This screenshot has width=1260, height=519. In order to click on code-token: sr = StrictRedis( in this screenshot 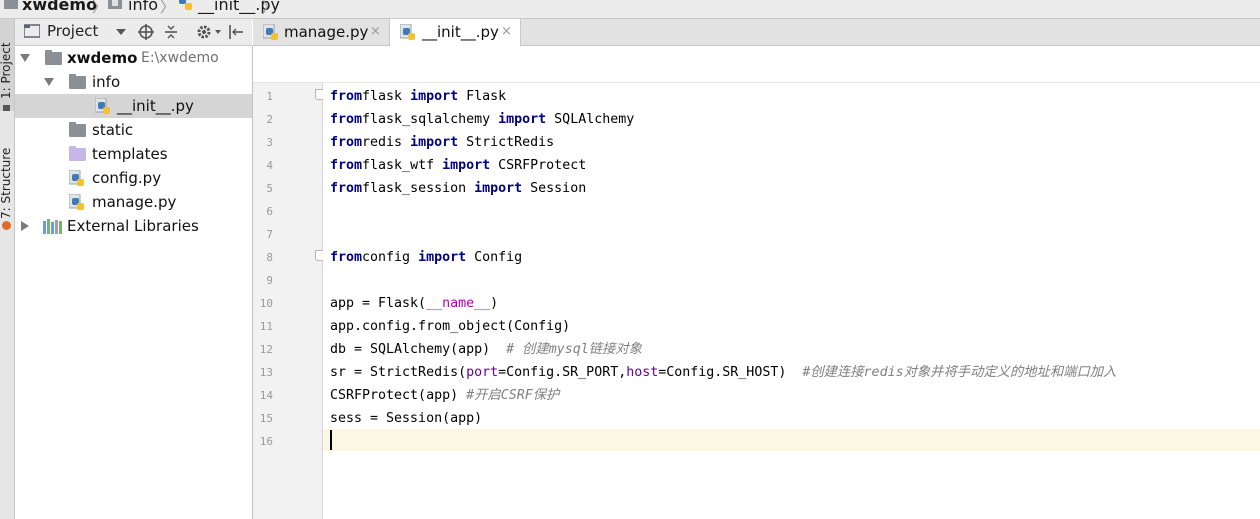, I will do `click(398, 372)`.